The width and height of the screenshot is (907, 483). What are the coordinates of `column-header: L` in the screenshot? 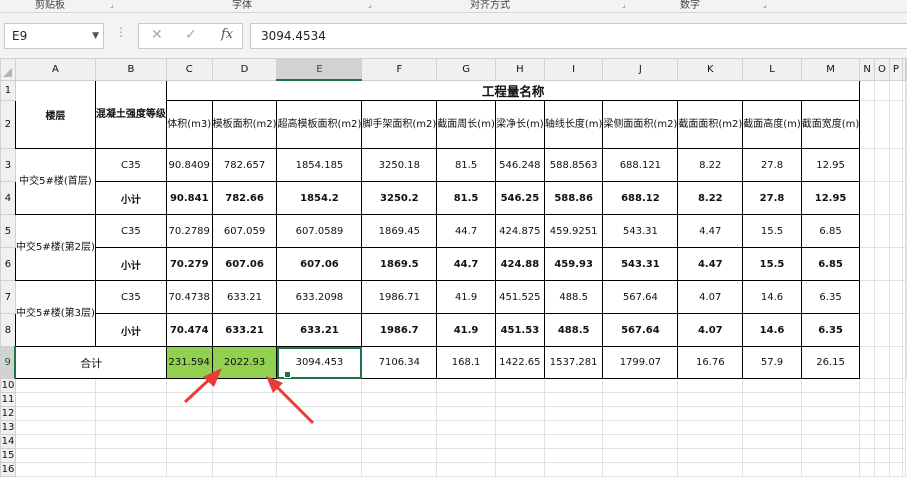 It's located at (772, 69).